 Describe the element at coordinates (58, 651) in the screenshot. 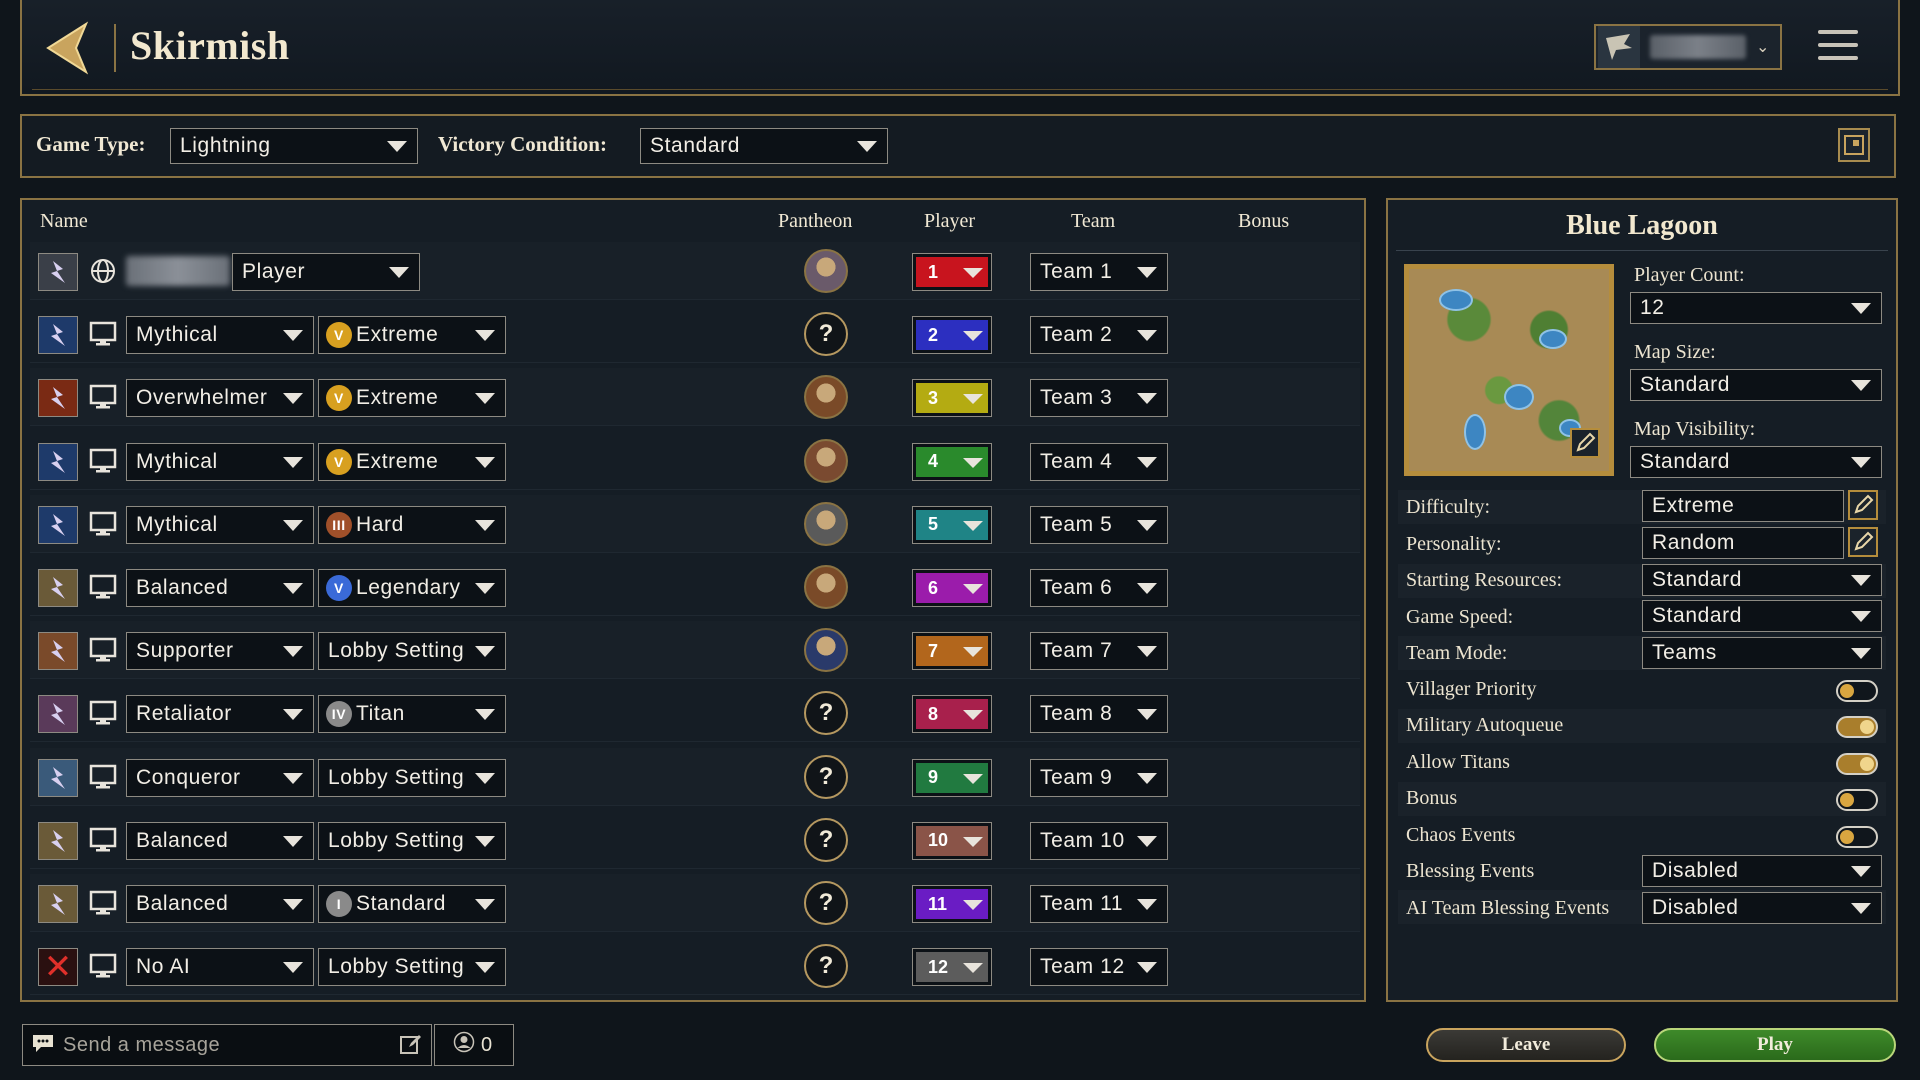

I see `handshake-portrait` at that location.